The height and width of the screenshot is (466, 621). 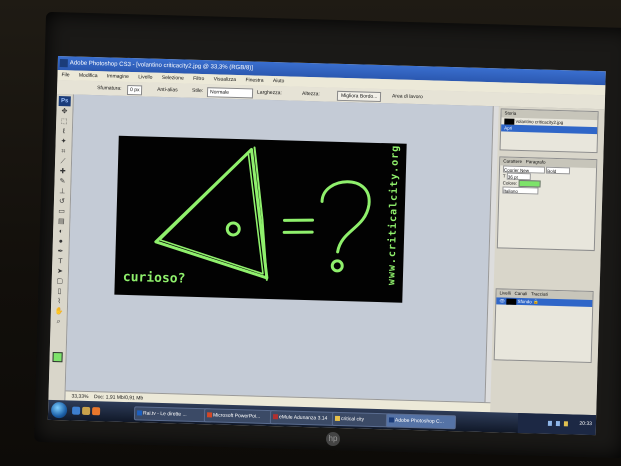 What do you see at coordinates (63, 162) in the screenshot?
I see `slice-tool-icon: ⟋` at bounding box center [63, 162].